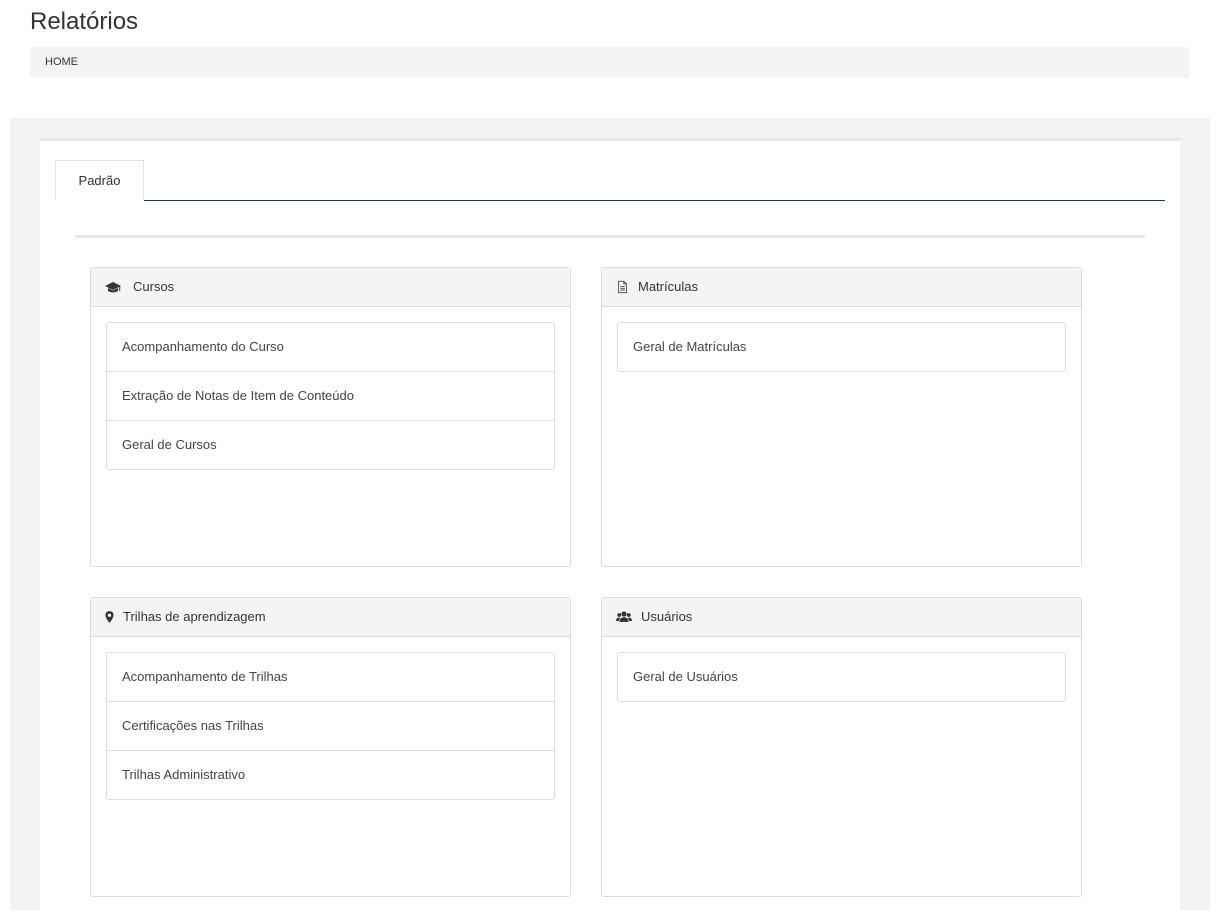 Image resolution: width=1216 pixels, height=913 pixels. Describe the element at coordinates (330, 347) in the screenshot. I see `report-link-acompanhamento-curso: Acompanhamento do Curso` at that location.